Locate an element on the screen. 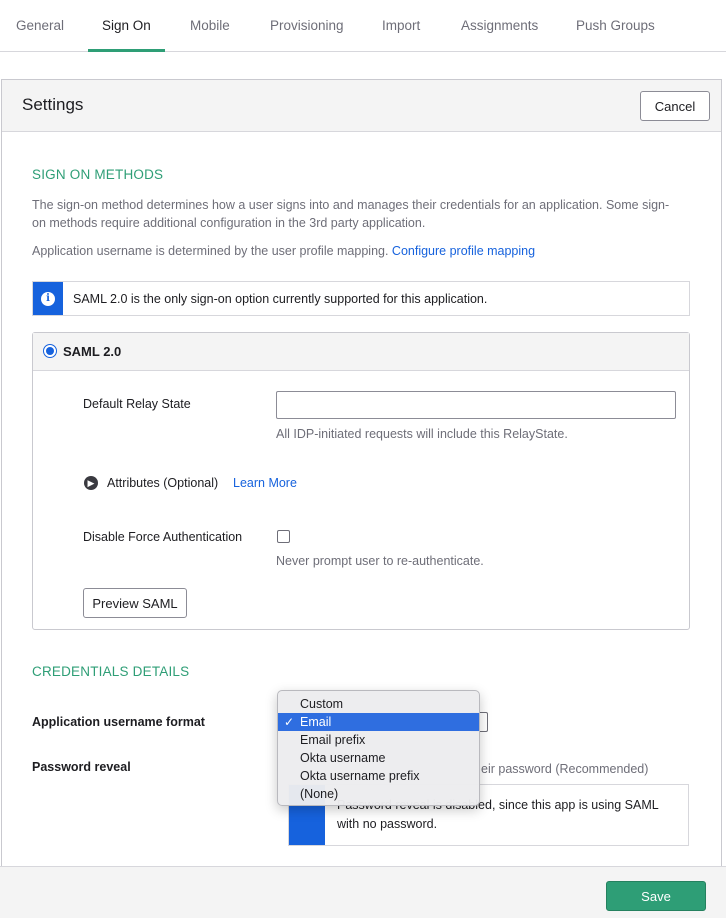 The image size is (726, 918). saml-radio is located at coordinates (50, 351).